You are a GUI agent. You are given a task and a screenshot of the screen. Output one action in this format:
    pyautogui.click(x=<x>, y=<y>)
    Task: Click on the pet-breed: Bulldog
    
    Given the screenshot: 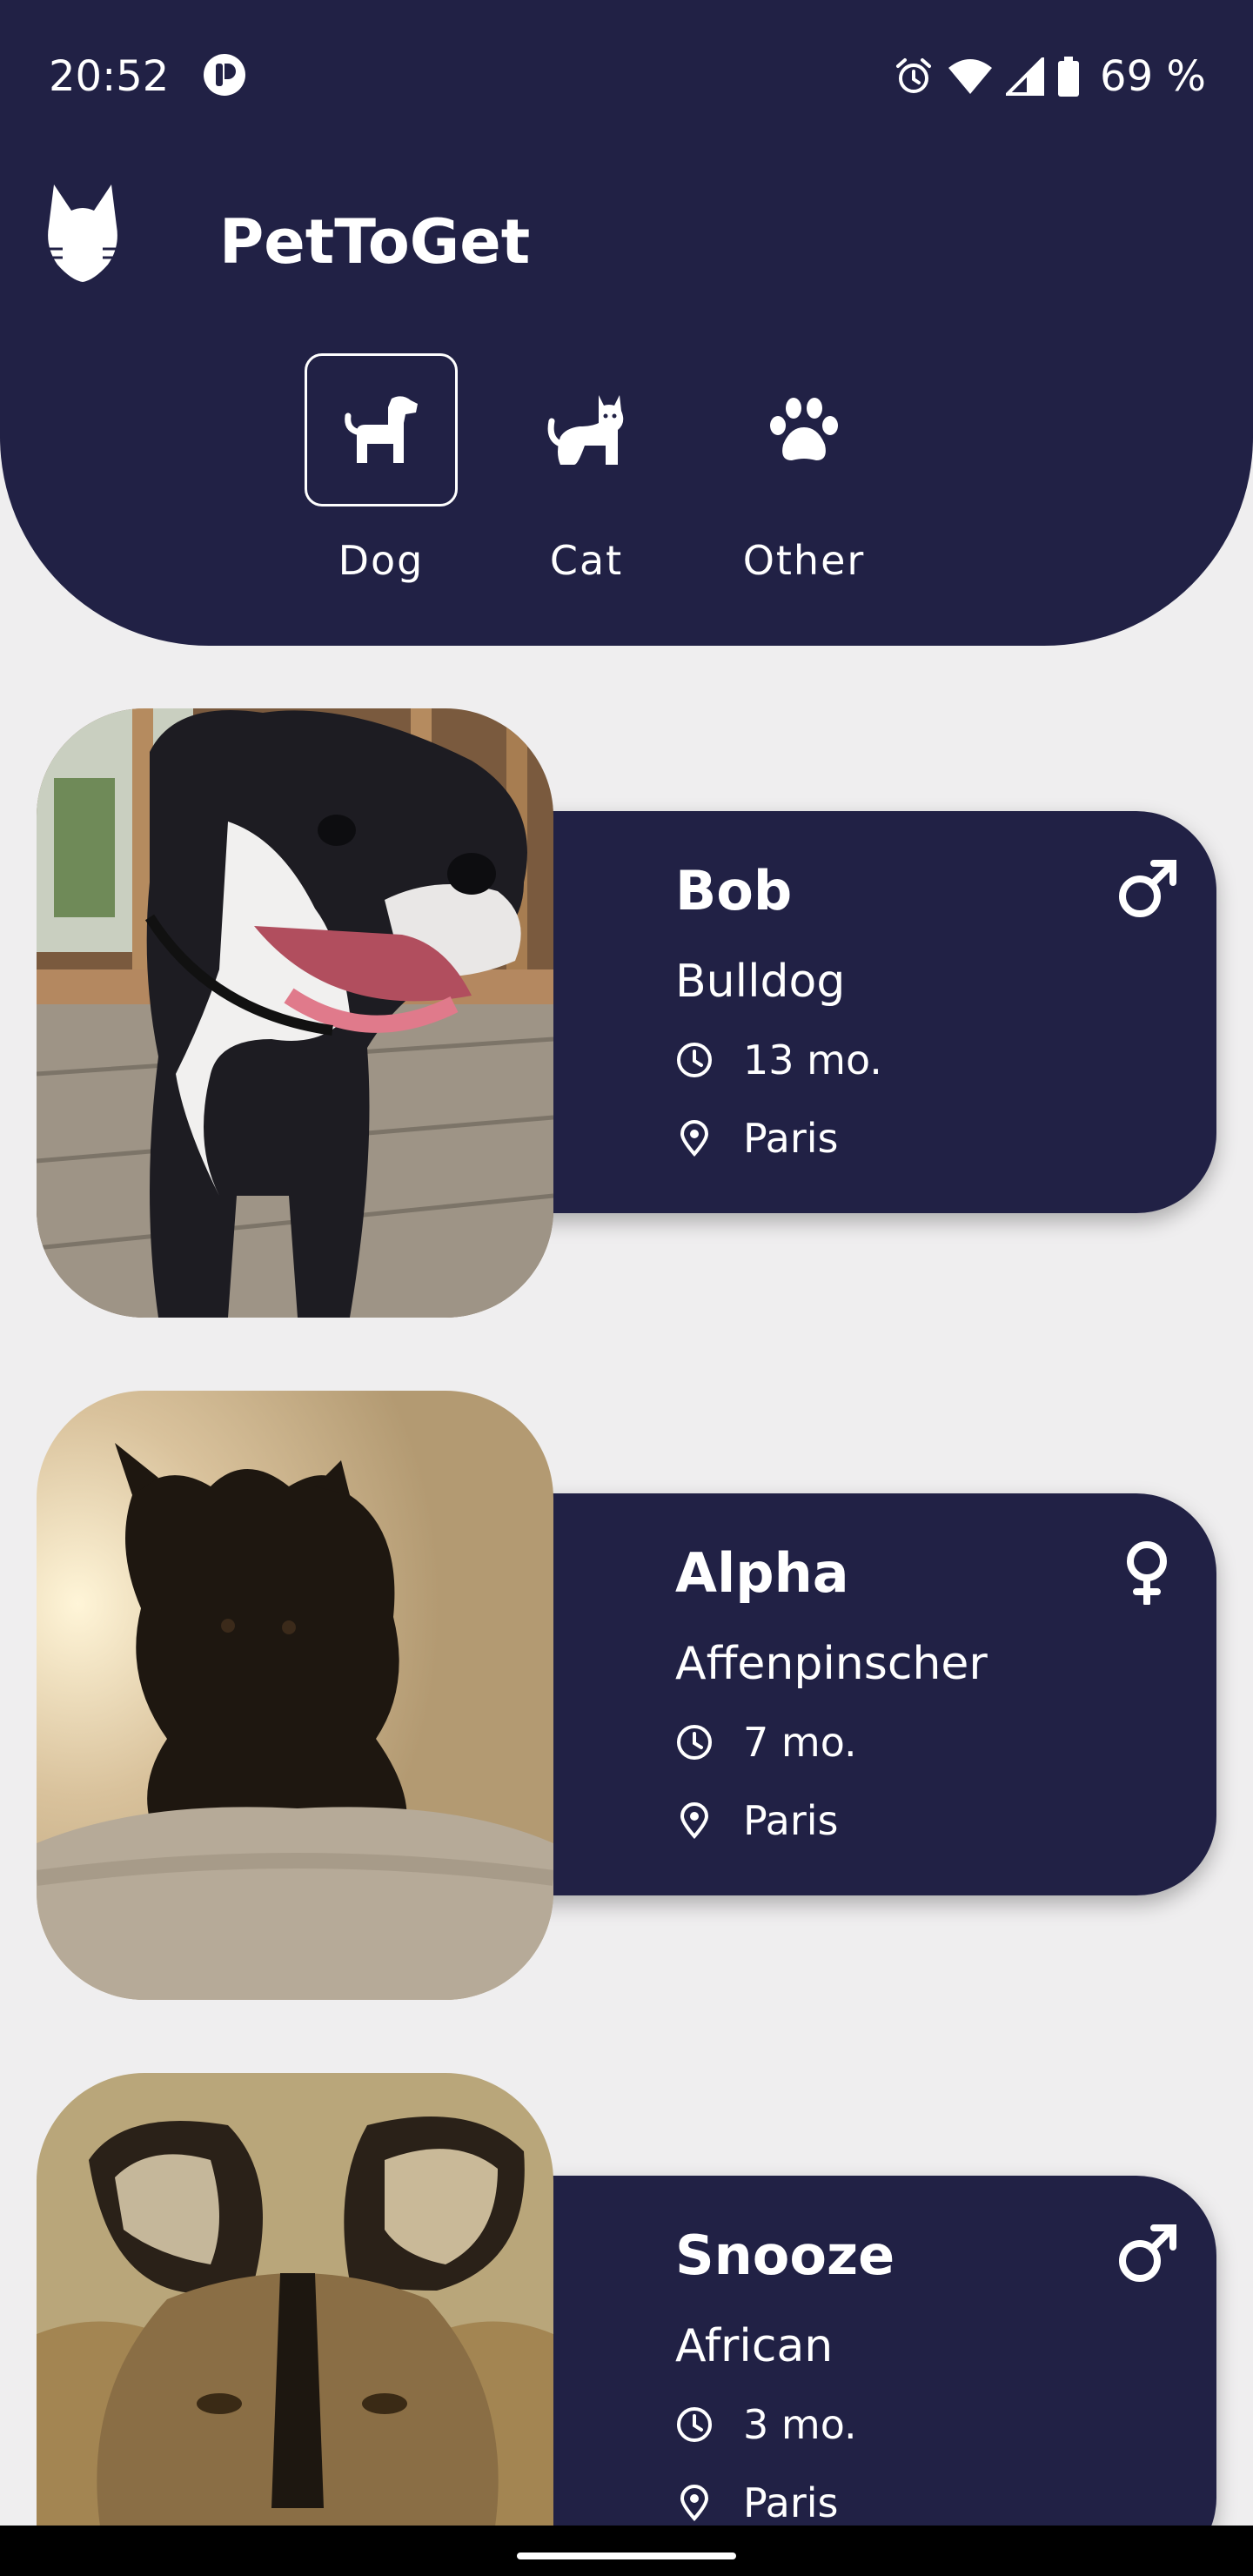 What is the action you would take?
    pyautogui.click(x=760, y=982)
    